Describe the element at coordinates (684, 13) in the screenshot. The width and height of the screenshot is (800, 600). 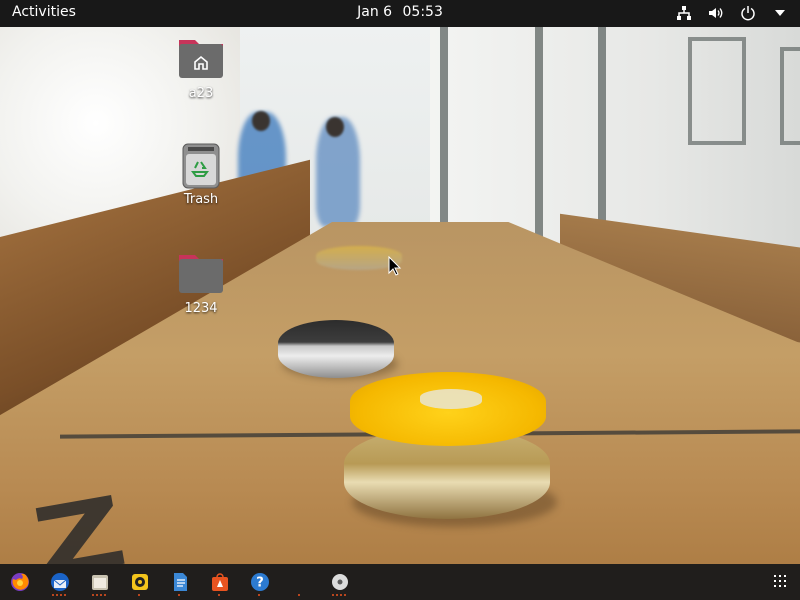
I see `network-icon` at that location.